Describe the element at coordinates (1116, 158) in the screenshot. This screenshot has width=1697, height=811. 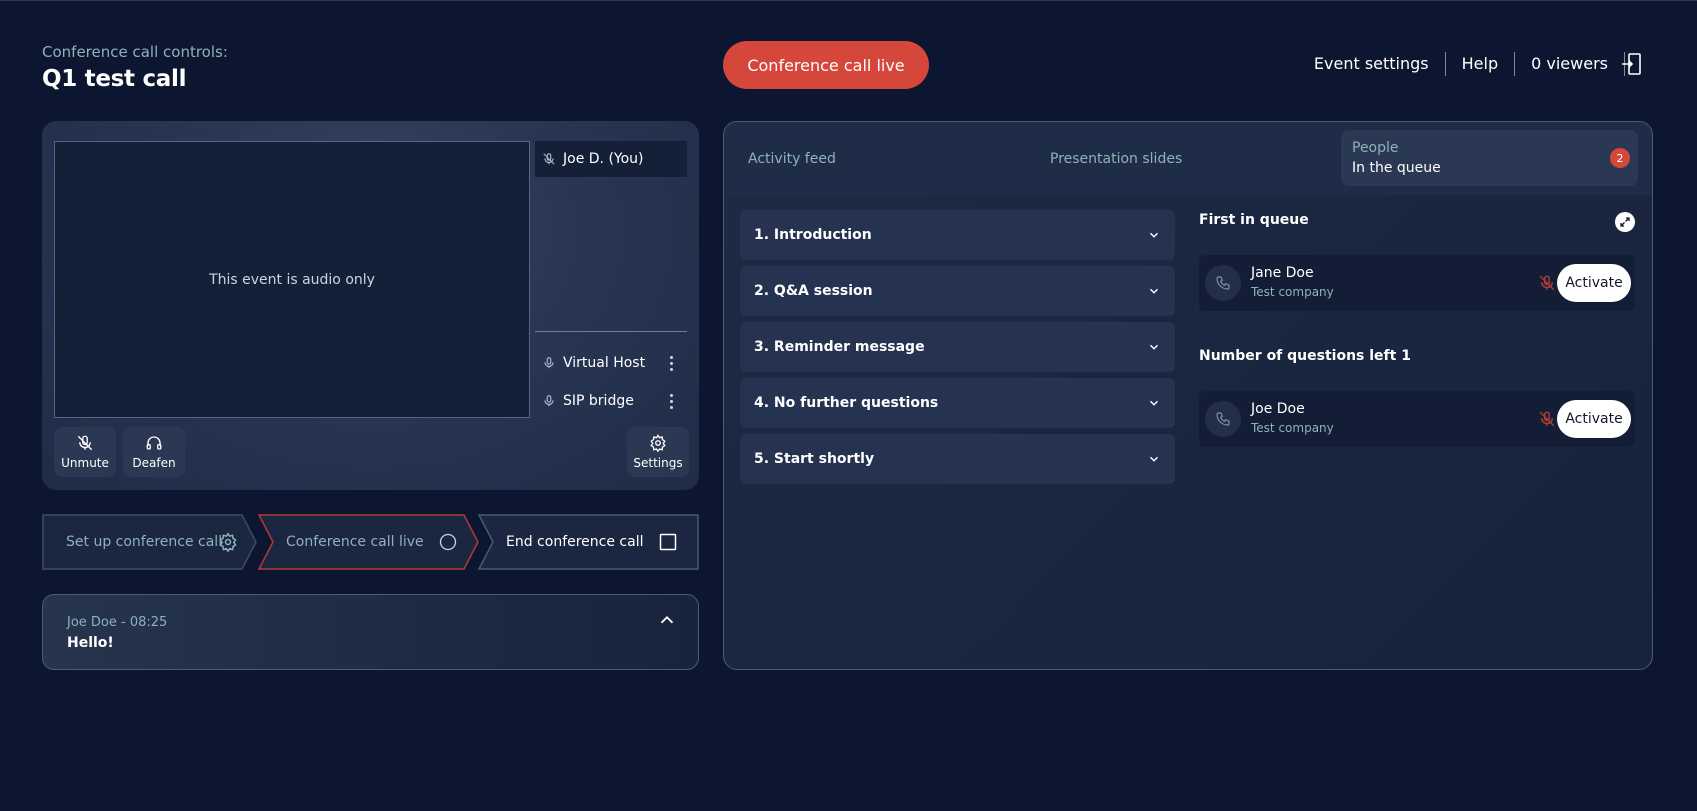
I see `tab-presentation-slides: Presentation slides` at that location.